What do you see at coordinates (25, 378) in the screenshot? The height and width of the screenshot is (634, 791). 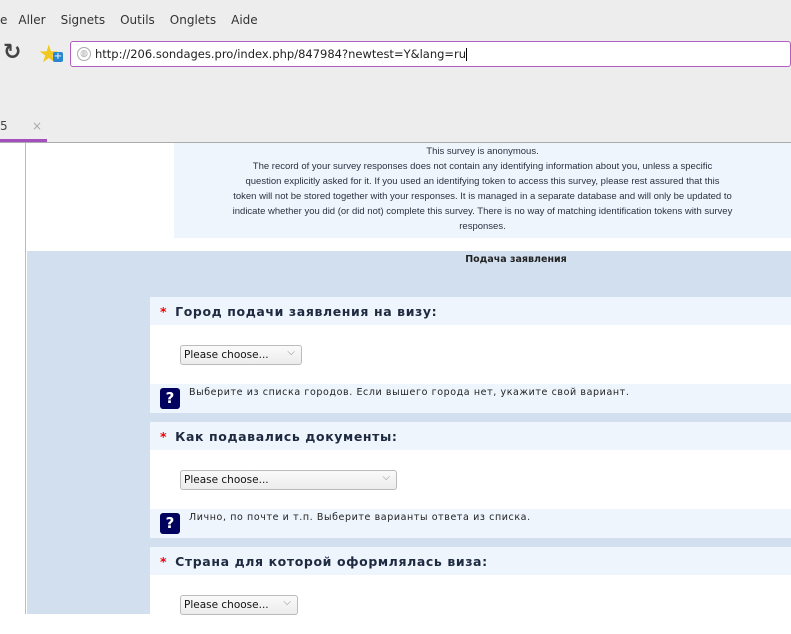 I see `divider` at bounding box center [25, 378].